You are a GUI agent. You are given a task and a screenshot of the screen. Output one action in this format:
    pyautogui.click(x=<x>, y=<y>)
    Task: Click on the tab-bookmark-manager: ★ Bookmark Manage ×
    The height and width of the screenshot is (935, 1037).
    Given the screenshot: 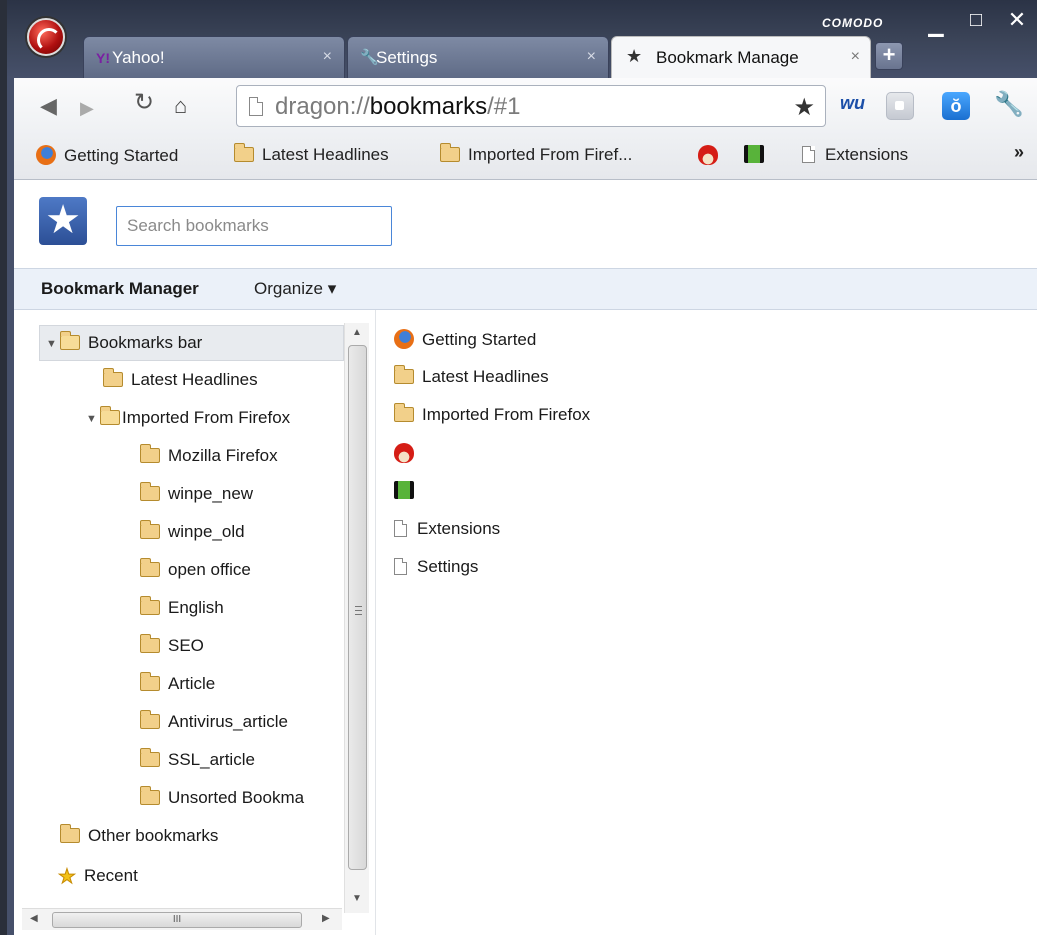 What is the action you would take?
    pyautogui.click(x=741, y=57)
    